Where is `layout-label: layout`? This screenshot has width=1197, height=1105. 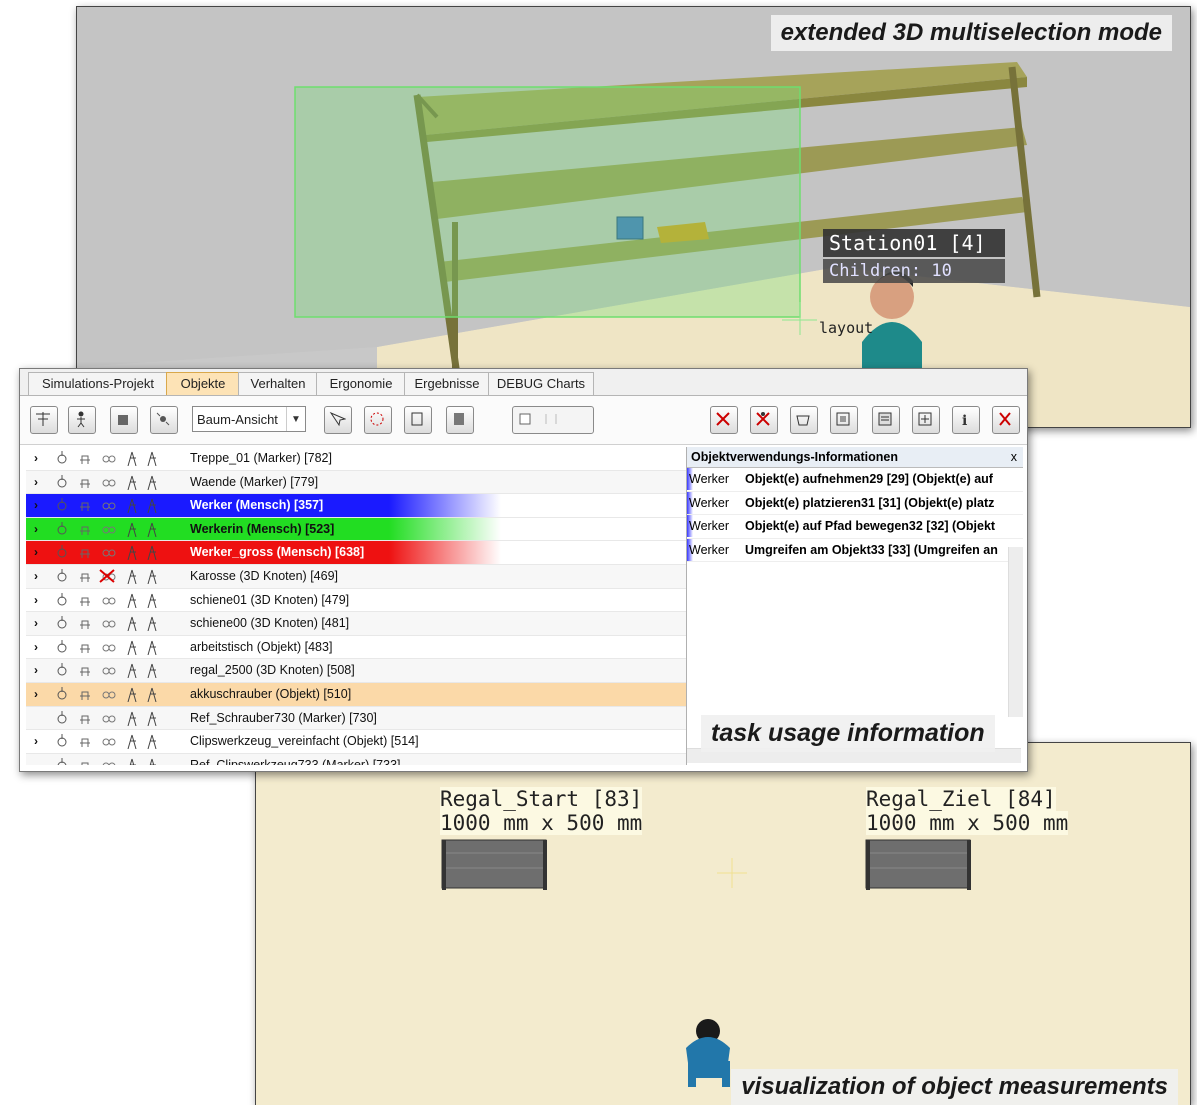
layout-label: layout is located at coordinates (846, 328).